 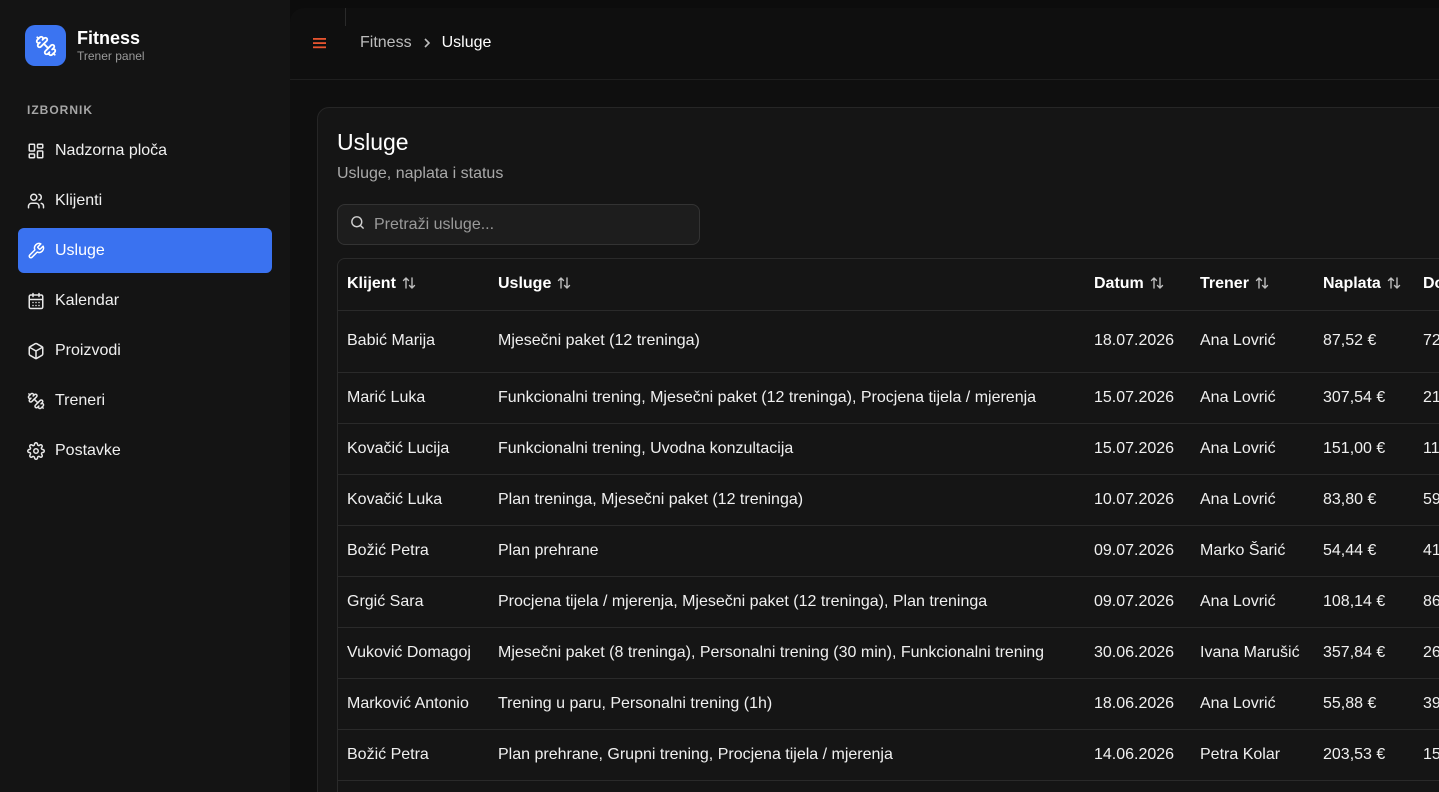 I want to click on breadcrumb-current: Usluge, so click(x=466, y=42).